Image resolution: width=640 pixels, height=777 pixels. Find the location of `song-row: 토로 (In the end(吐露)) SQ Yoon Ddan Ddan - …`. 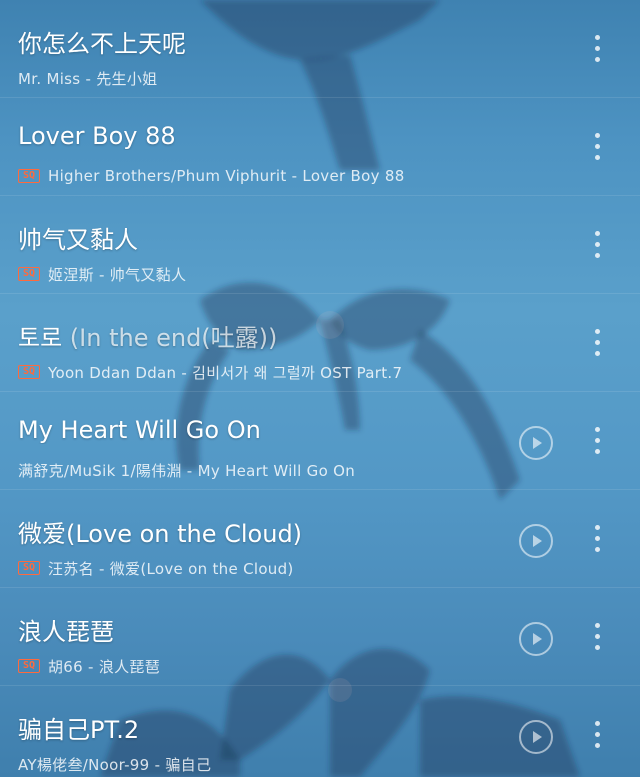

song-row: 토로 (In the end(吐露)) SQ Yoon Ddan Ddan - … is located at coordinates (320, 343).